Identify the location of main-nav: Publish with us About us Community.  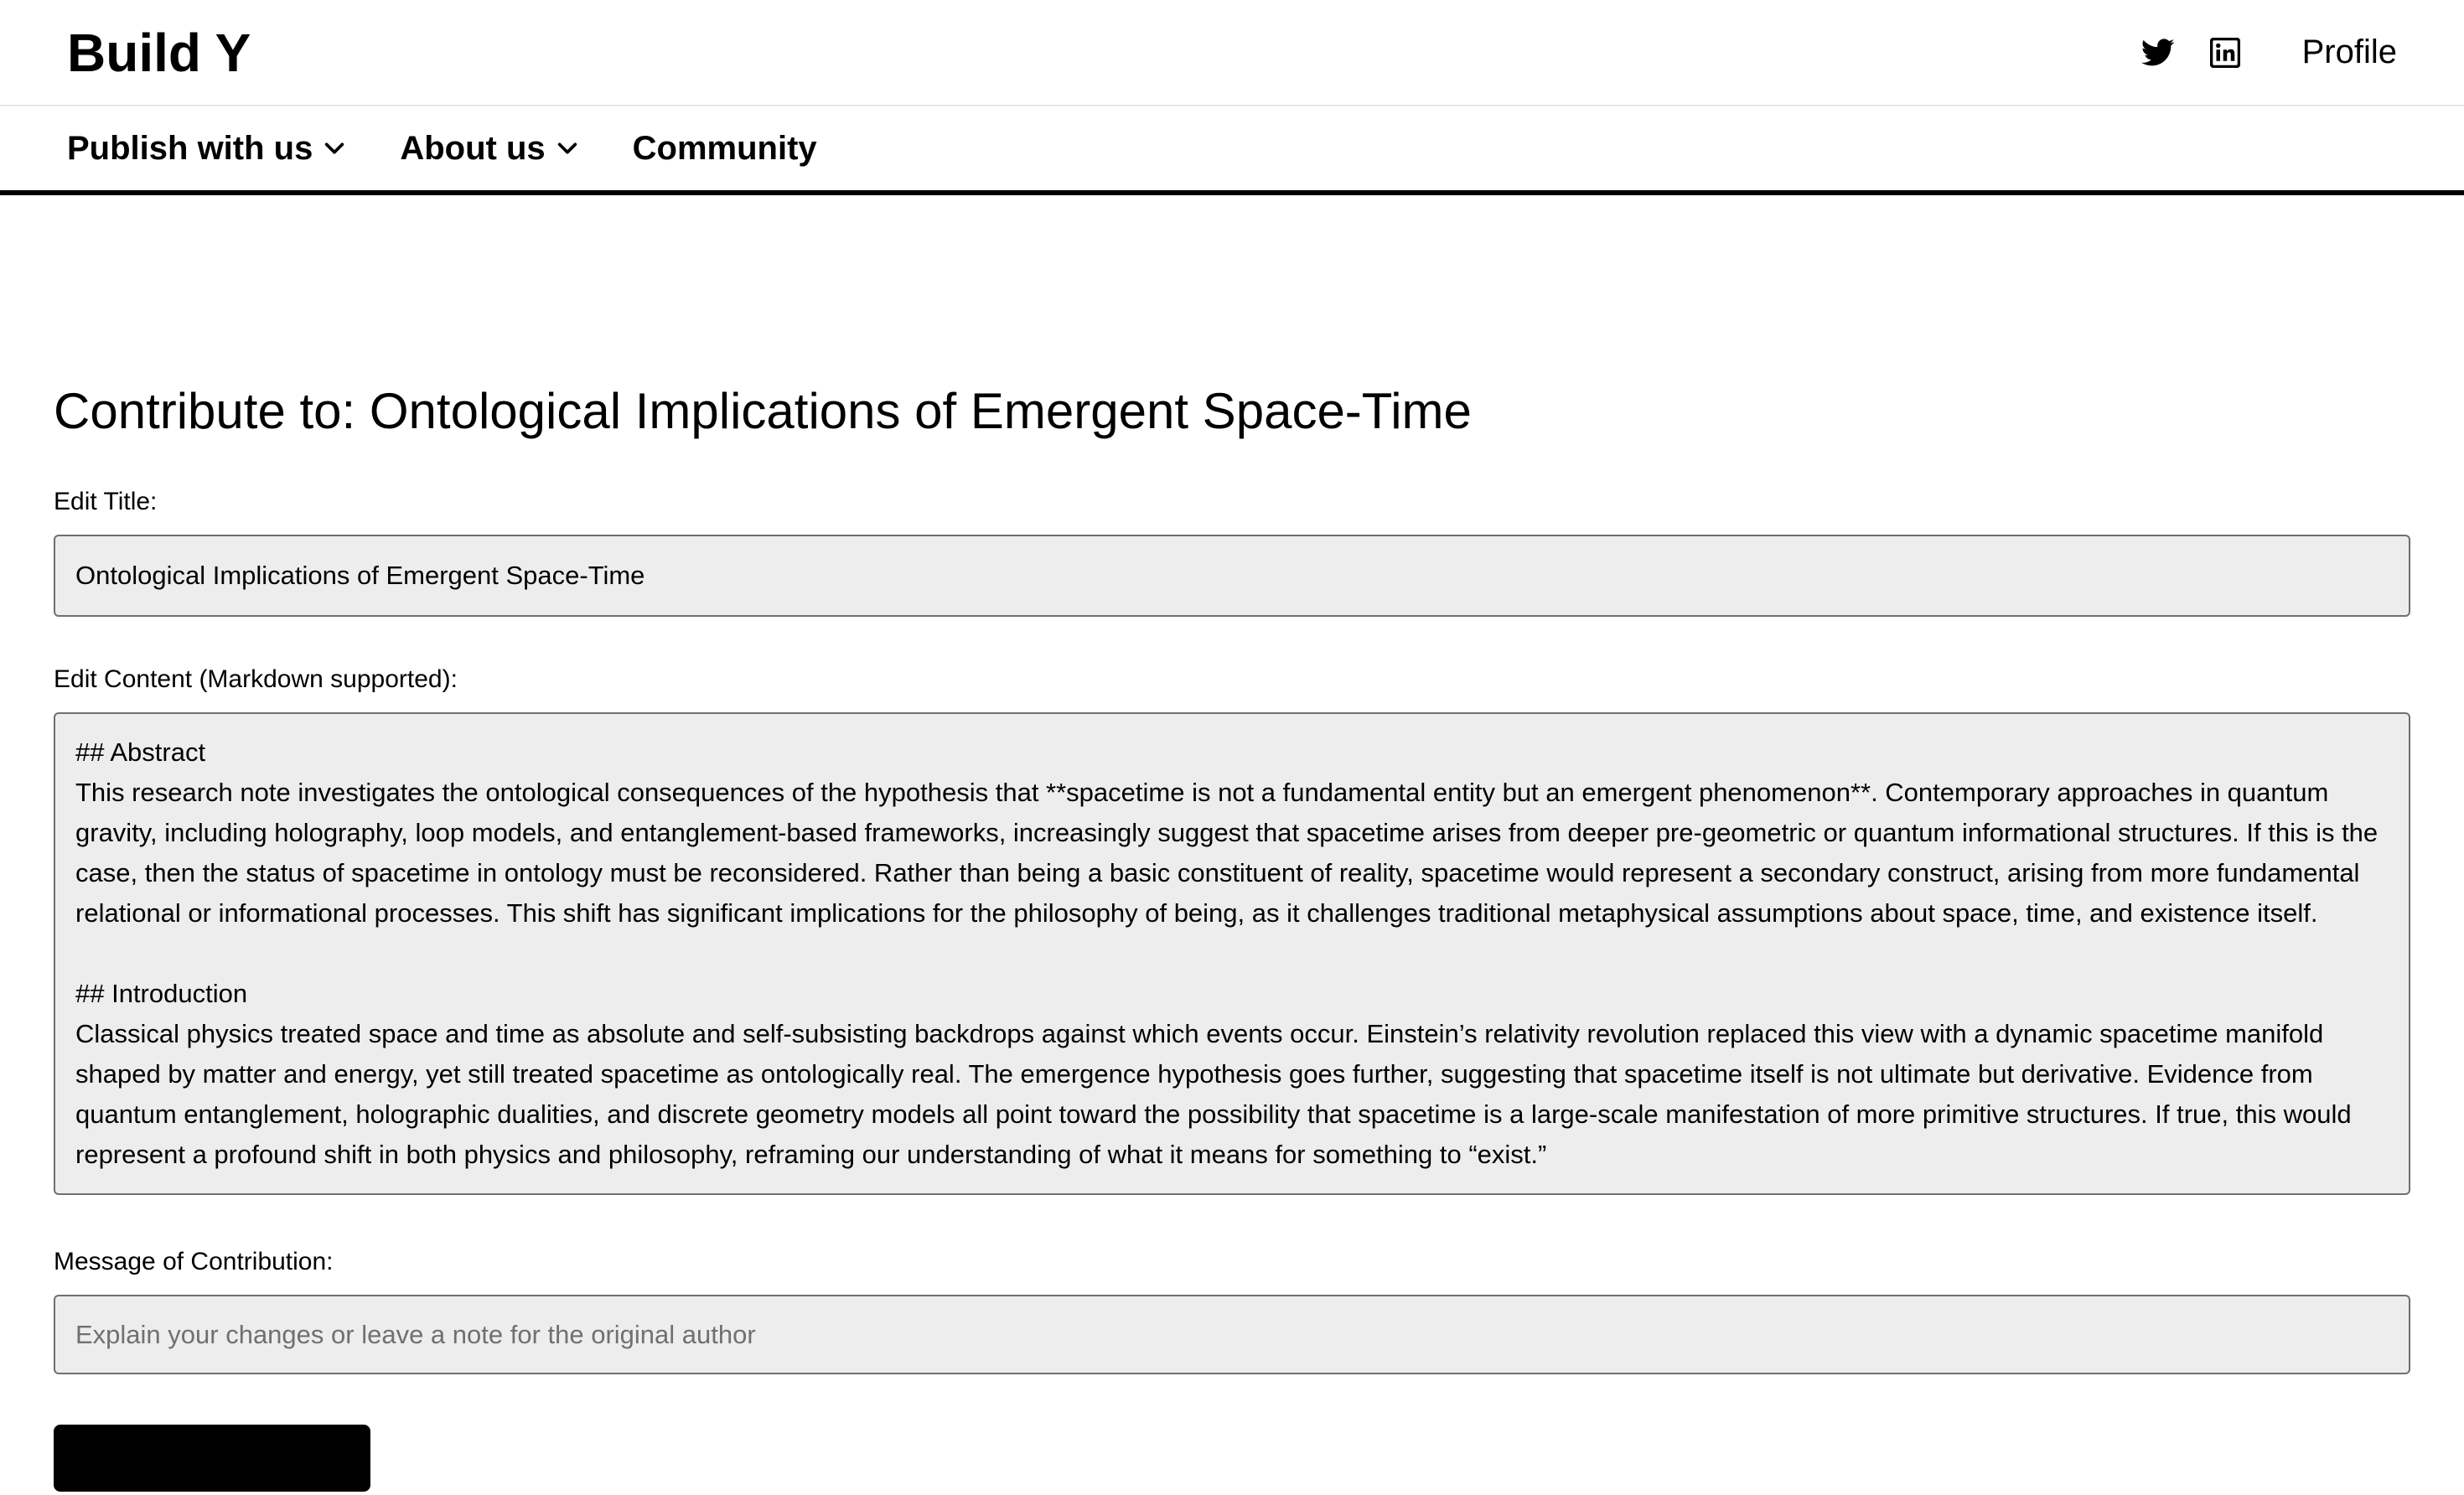
(1232, 150).